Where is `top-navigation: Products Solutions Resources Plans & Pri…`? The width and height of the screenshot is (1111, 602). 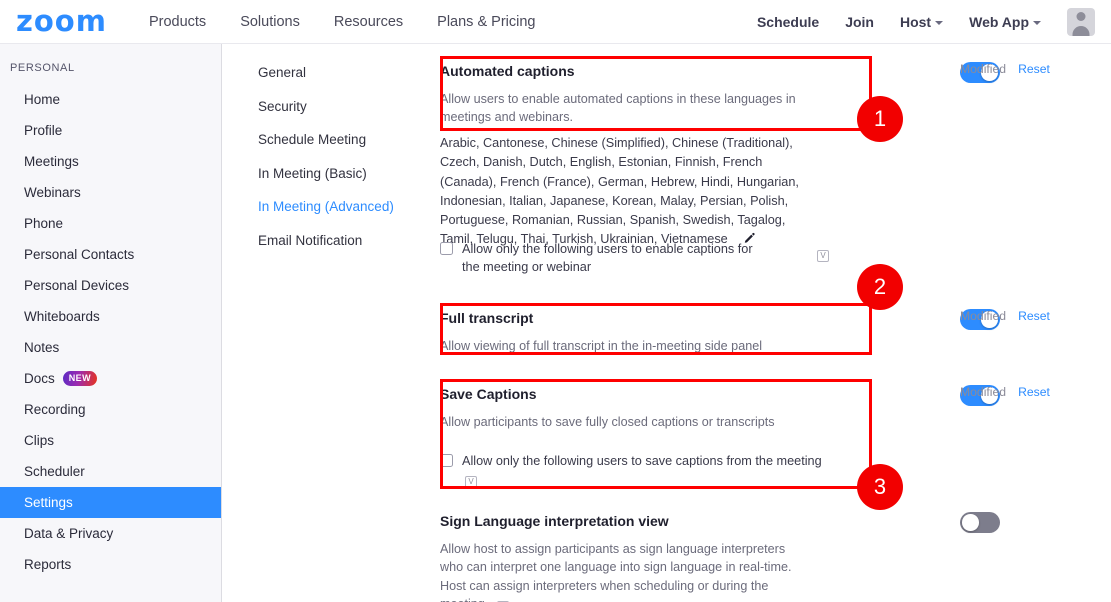
top-navigation: Products Solutions Resources Plans & Pri… is located at coordinates (342, 22).